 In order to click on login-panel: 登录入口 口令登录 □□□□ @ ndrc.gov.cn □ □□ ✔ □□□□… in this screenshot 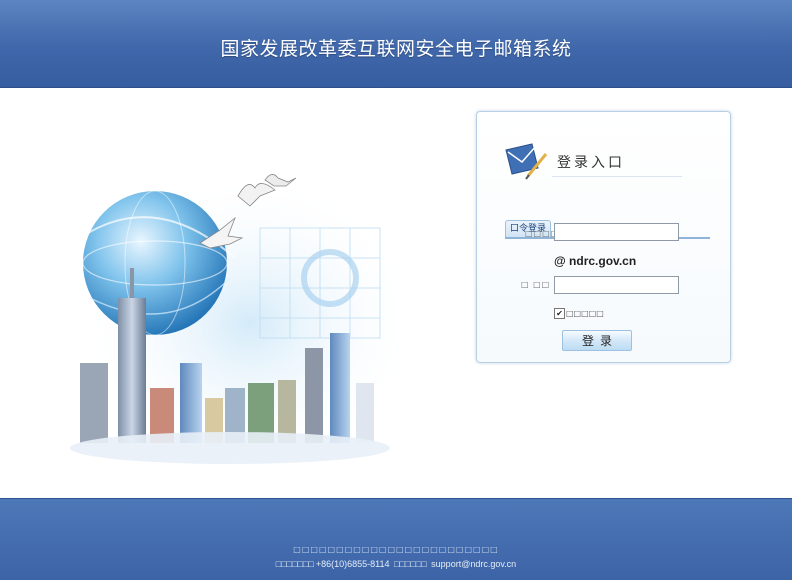, I will do `click(603, 237)`.